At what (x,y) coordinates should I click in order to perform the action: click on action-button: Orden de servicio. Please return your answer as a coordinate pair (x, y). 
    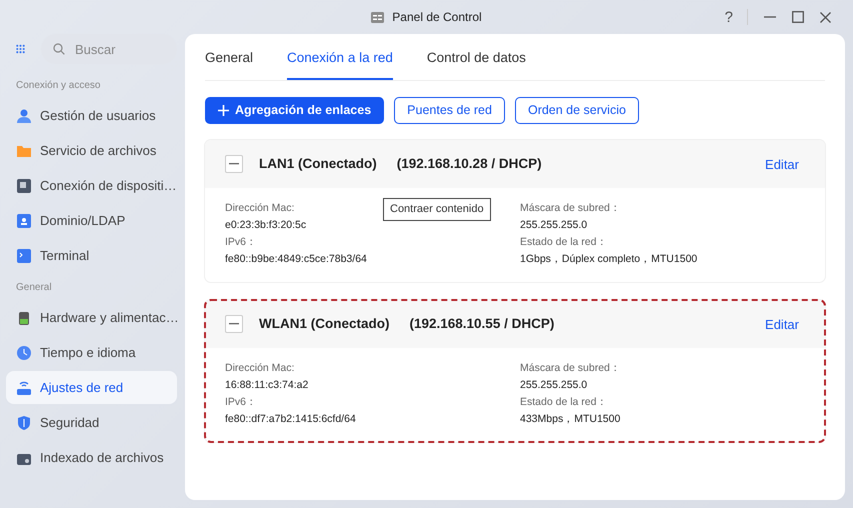
    Looking at the image, I should click on (576, 110).